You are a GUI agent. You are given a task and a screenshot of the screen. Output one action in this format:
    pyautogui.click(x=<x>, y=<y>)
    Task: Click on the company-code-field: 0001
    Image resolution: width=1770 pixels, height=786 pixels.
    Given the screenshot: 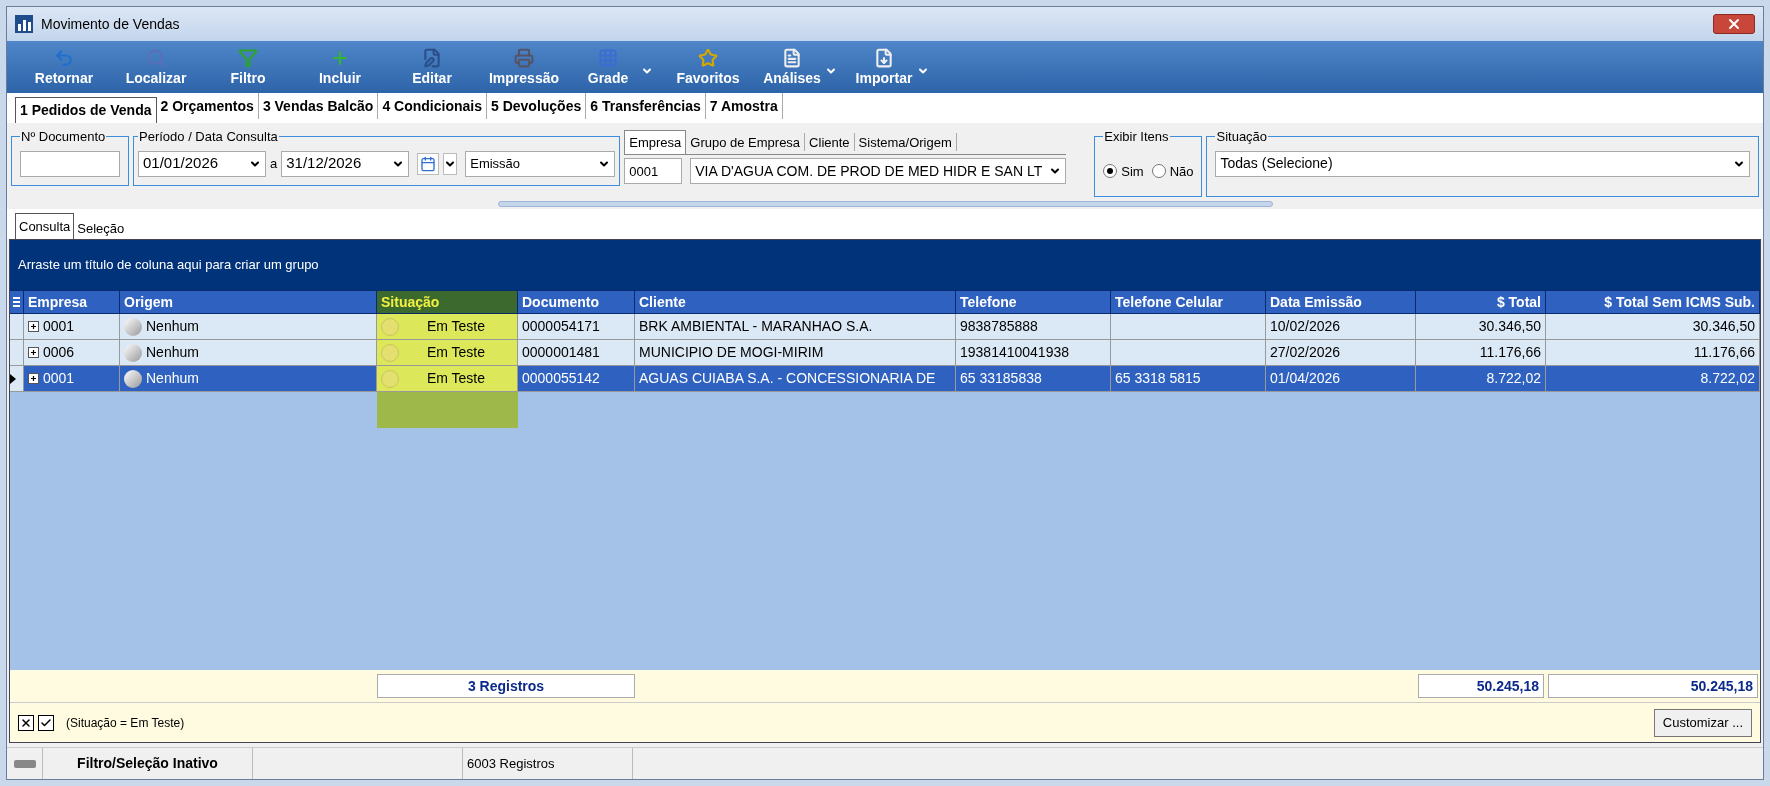 What is the action you would take?
    pyautogui.click(x=653, y=171)
    